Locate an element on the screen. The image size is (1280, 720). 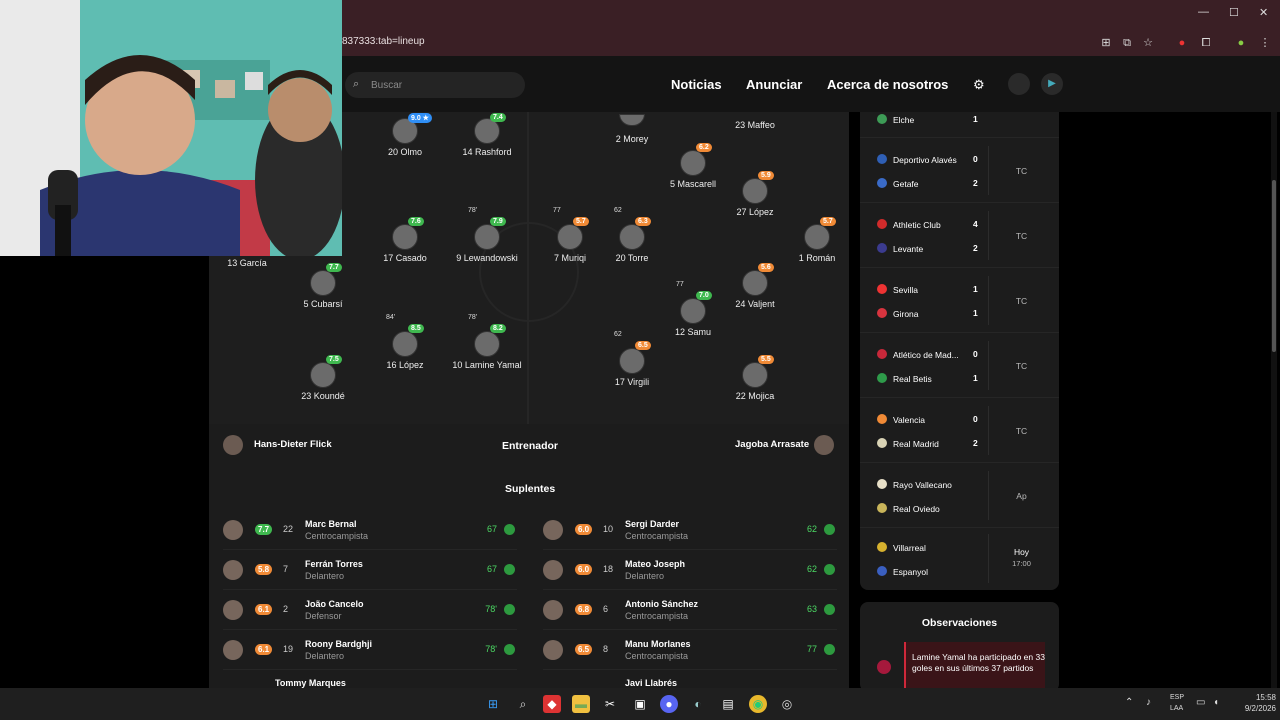
cast-icon: ⧉ is located at coordinates (1127, 43).